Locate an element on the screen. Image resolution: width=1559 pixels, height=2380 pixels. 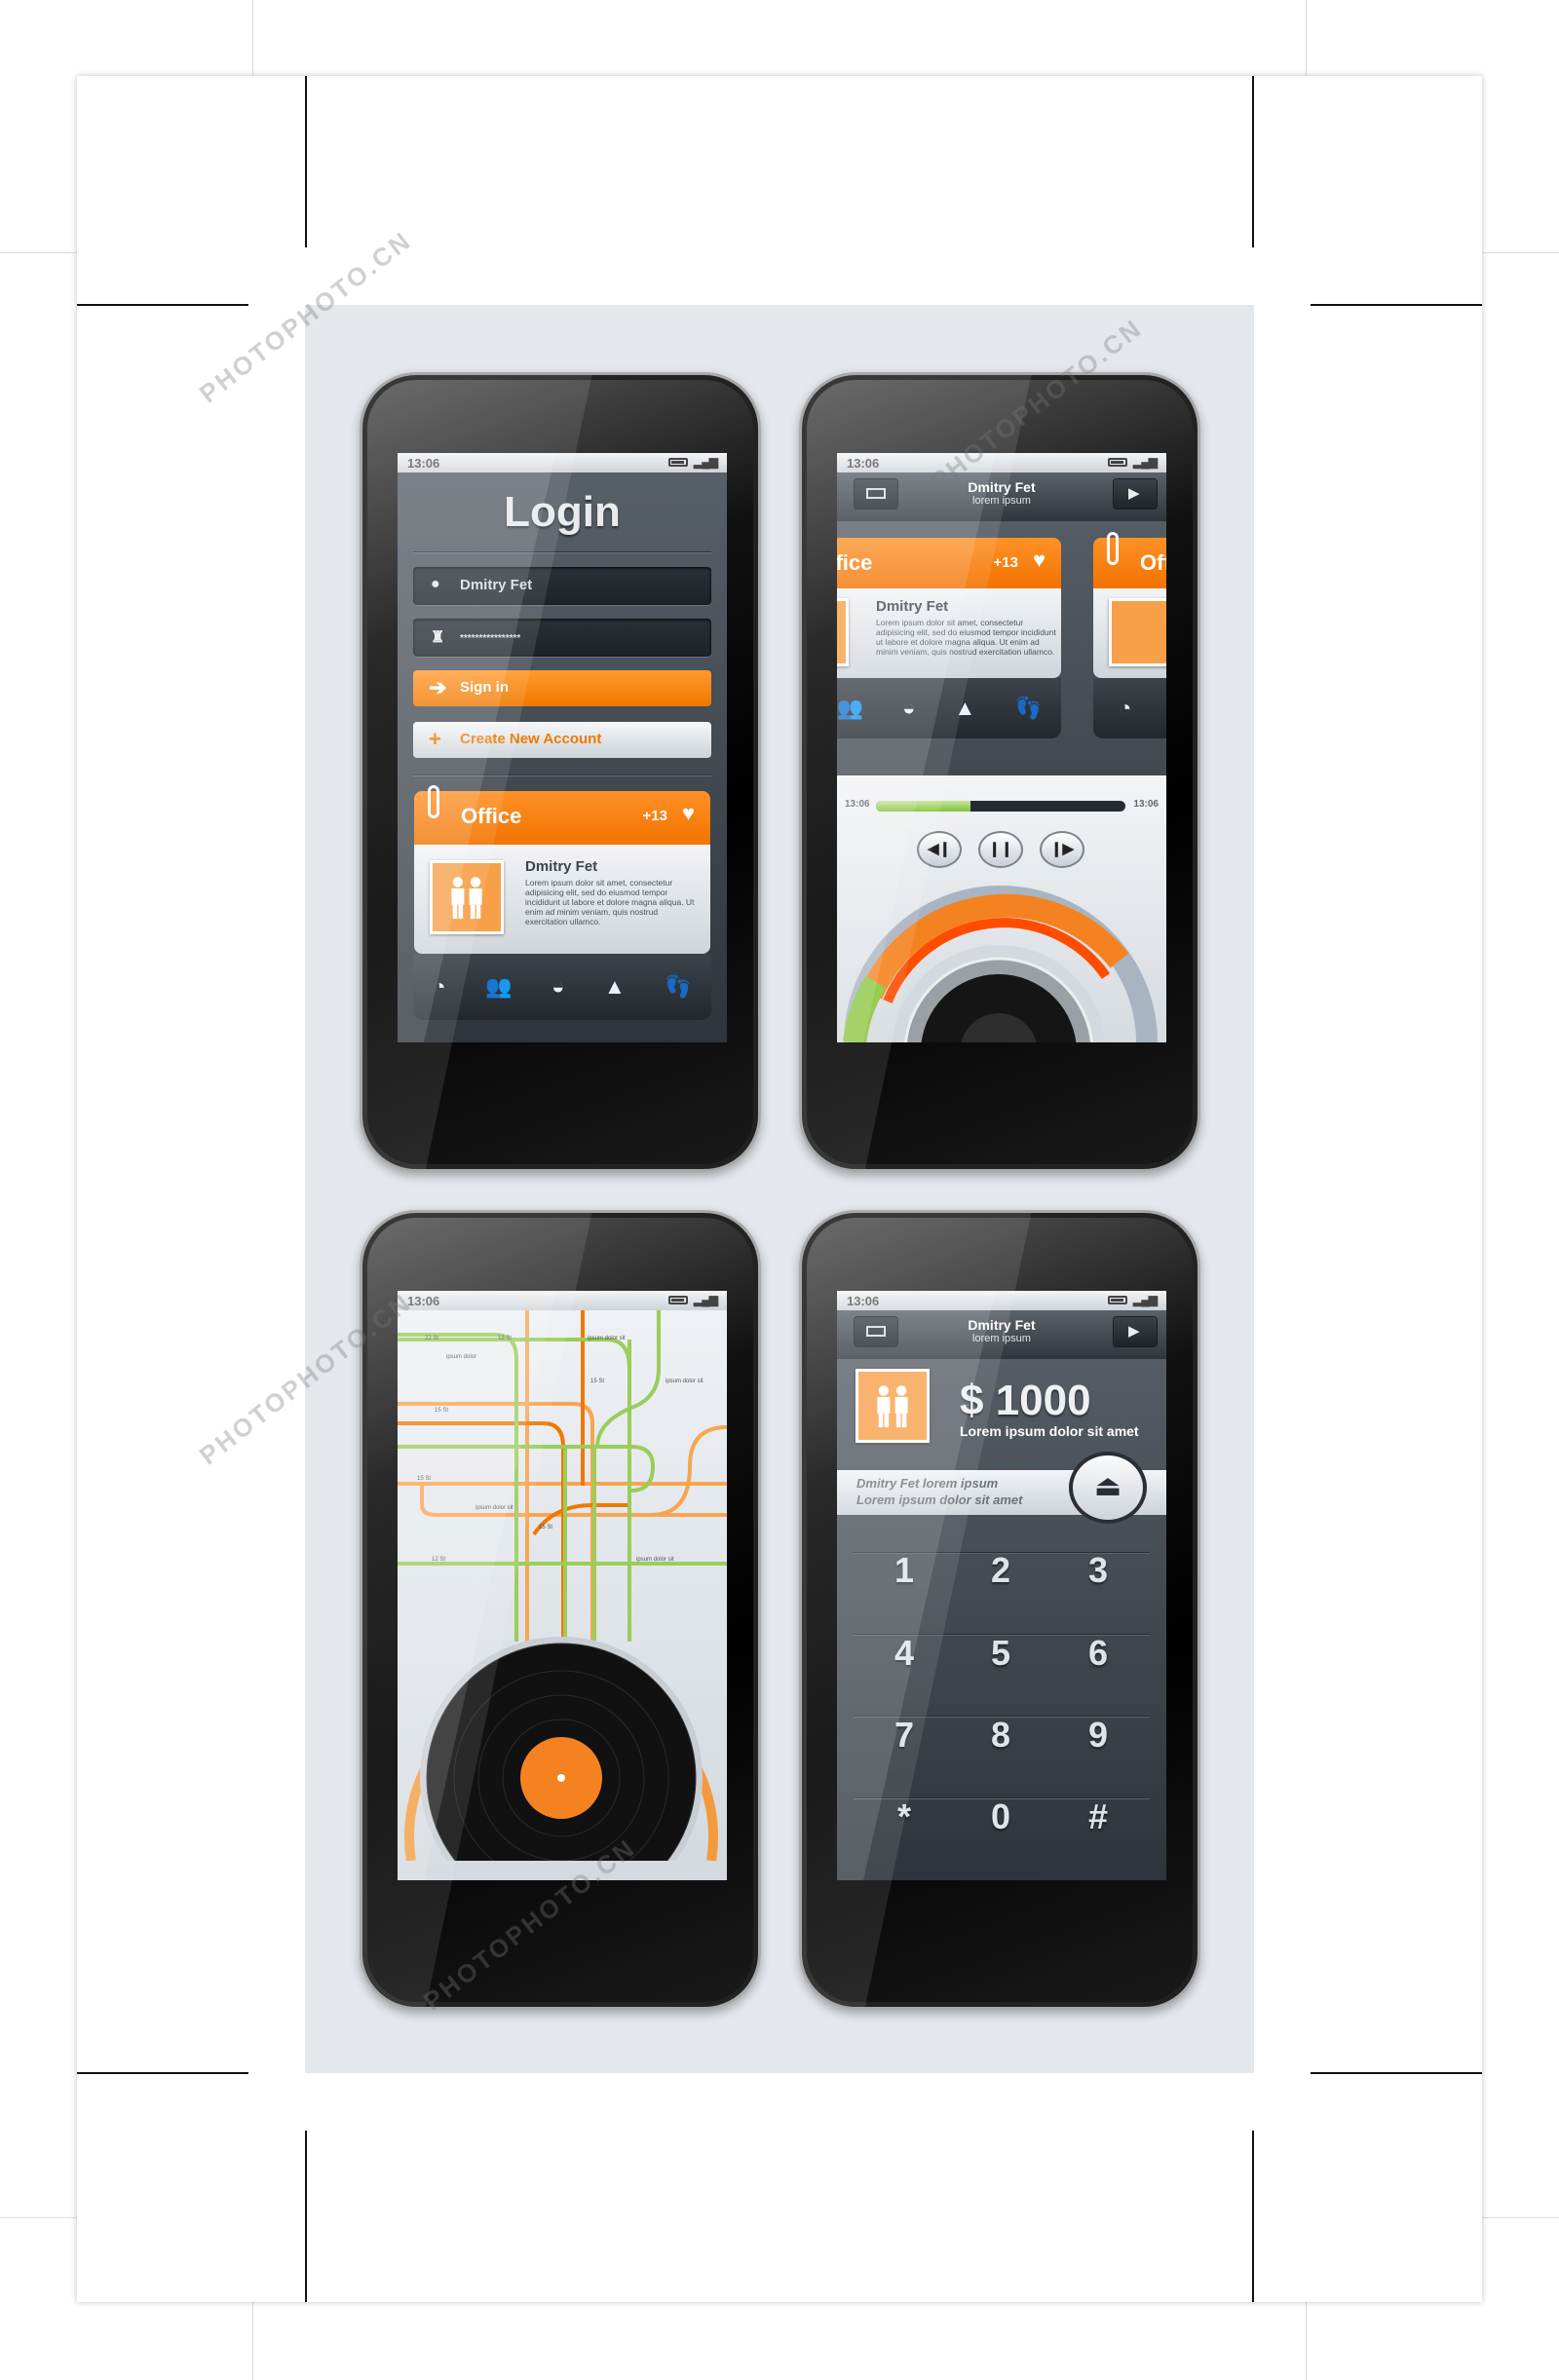
key-6: 6 is located at coordinates (1098, 1653).